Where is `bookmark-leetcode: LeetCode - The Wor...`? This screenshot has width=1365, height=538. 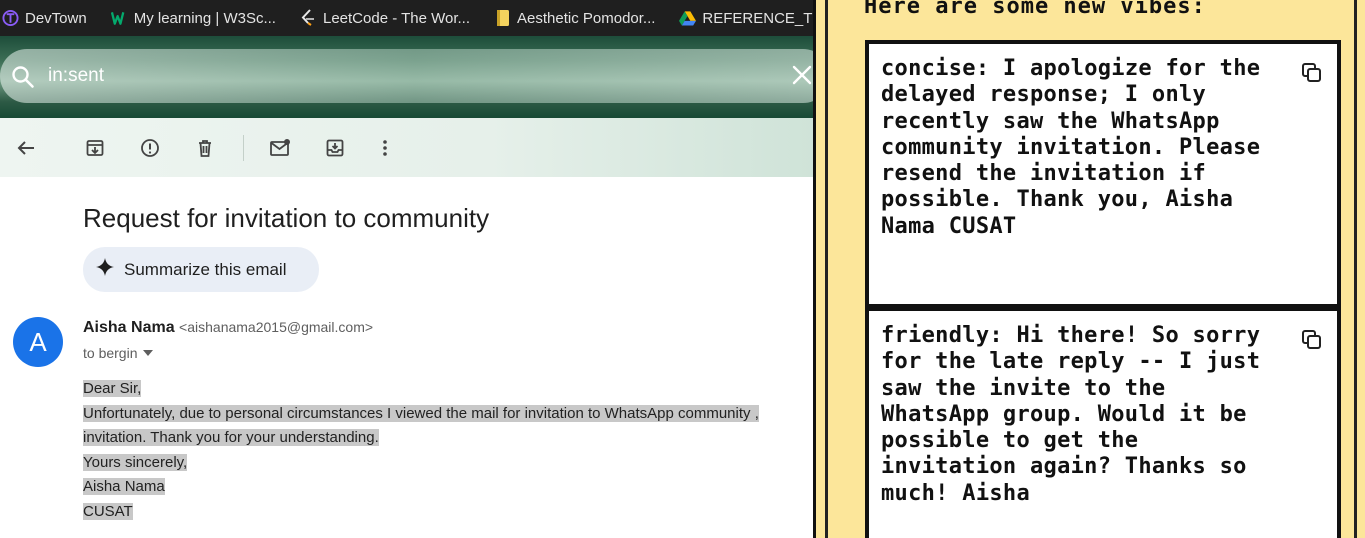 bookmark-leetcode: LeetCode - The Wor... is located at coordinates (384, 18).